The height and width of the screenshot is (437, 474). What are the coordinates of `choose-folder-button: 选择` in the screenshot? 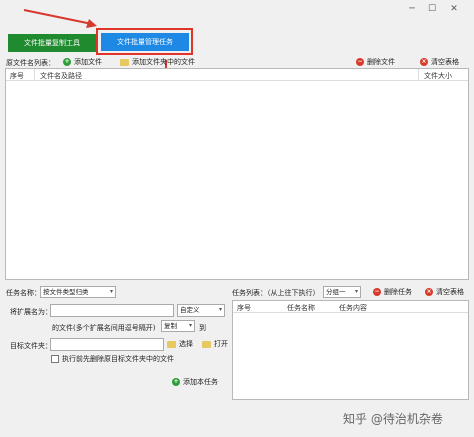 It's located at (180, 344).